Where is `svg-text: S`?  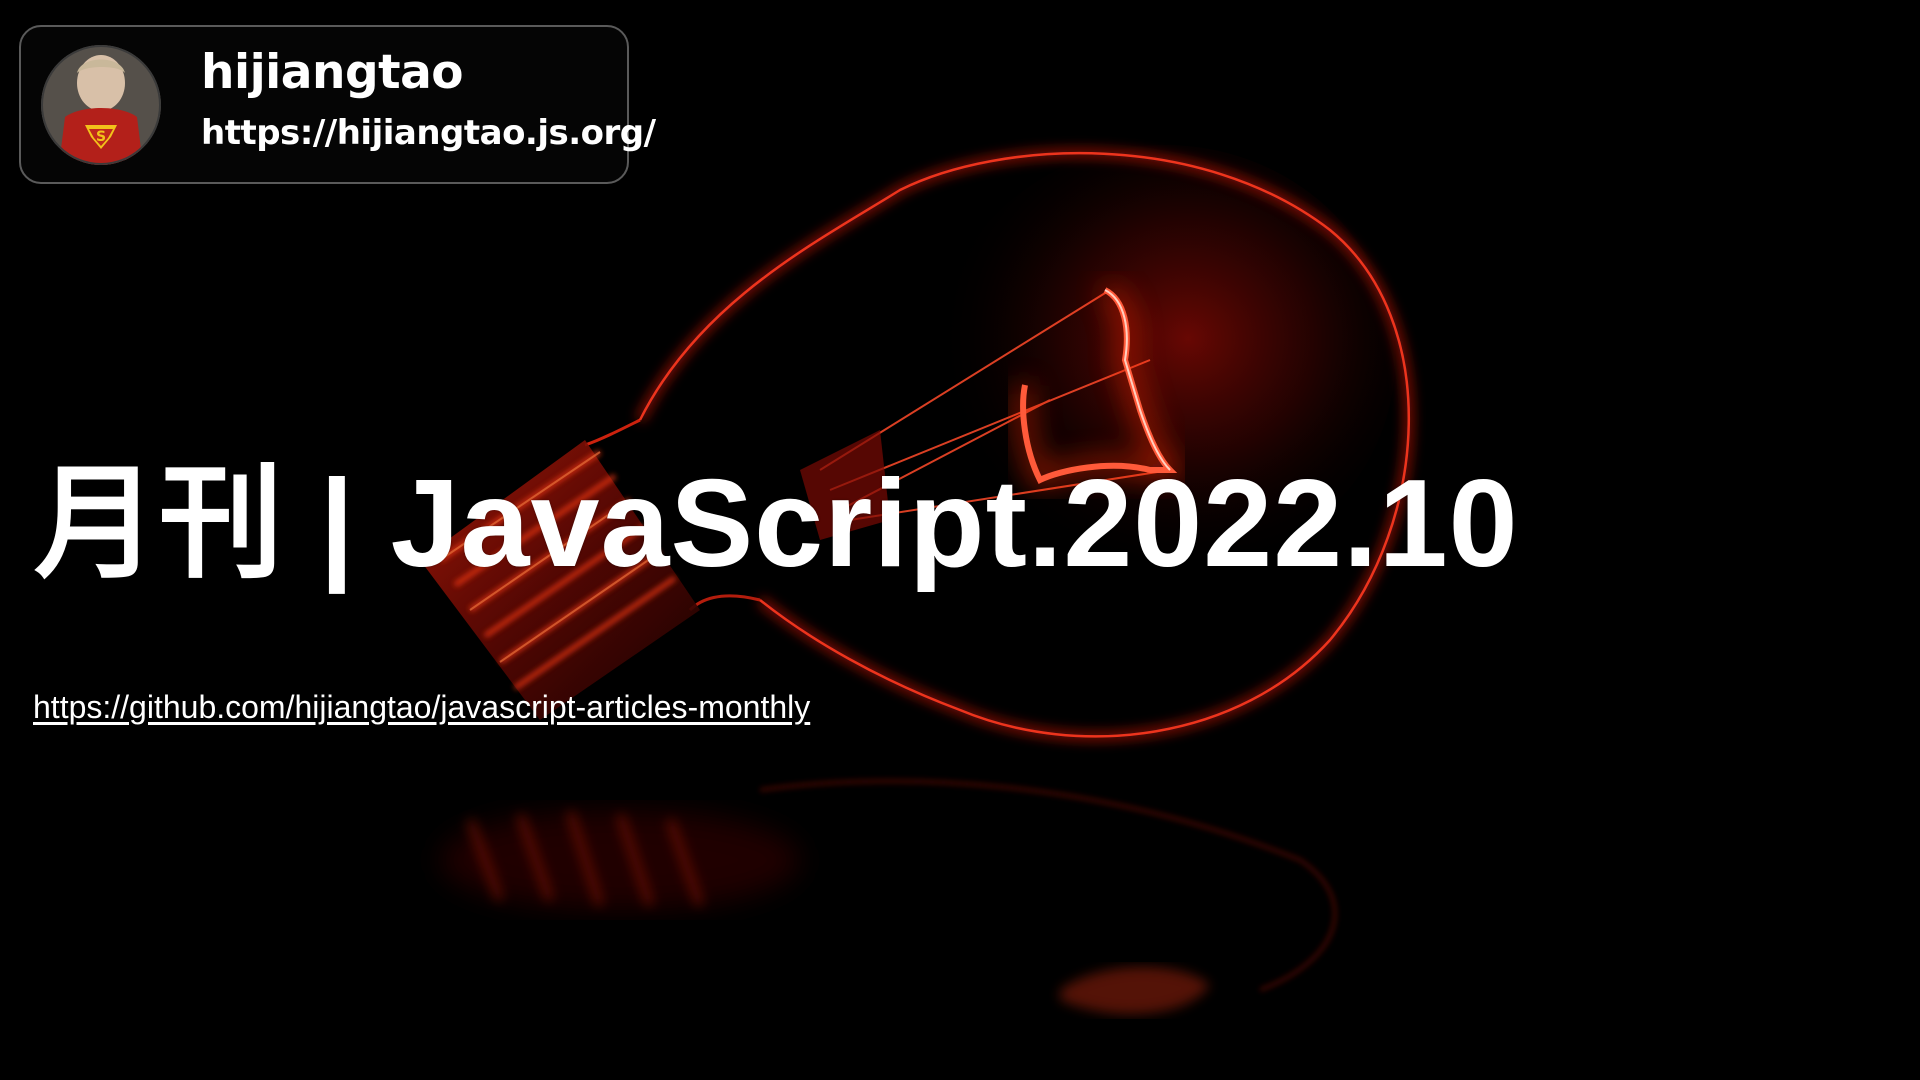 svg-text: S is located at coordinates (101, 137).